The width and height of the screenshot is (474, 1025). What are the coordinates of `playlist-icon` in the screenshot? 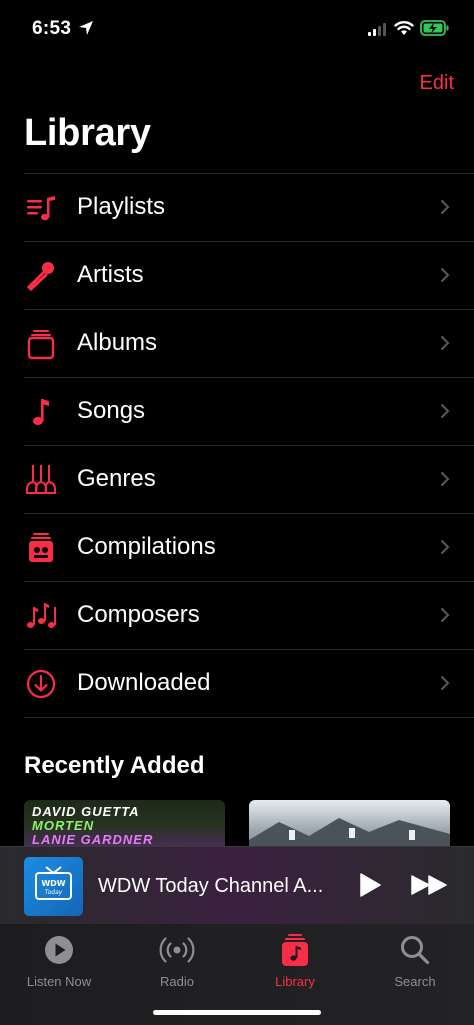 It's located at (41, 208).